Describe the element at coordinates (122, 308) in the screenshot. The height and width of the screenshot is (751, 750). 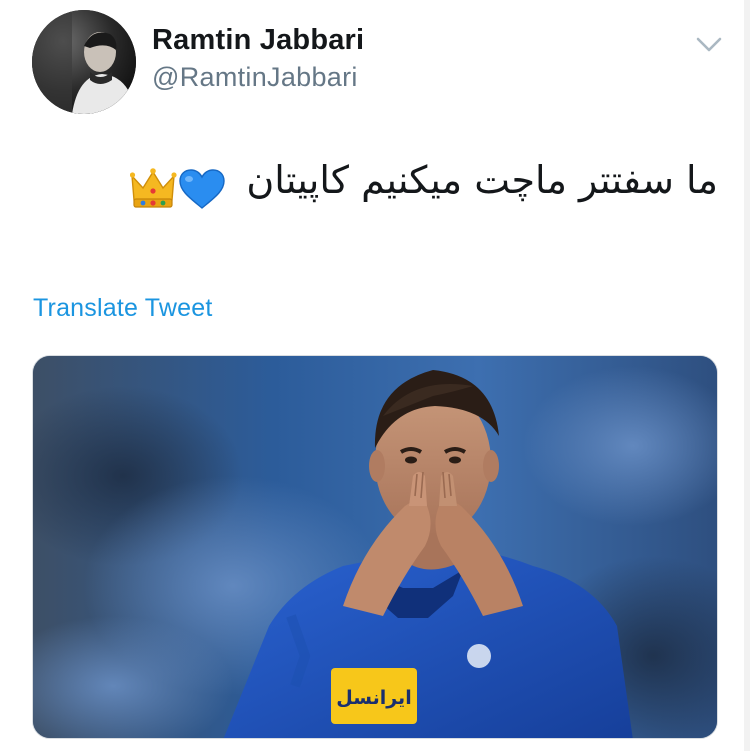
I see `translate-tweet-link: Translate Tweet` at that location.